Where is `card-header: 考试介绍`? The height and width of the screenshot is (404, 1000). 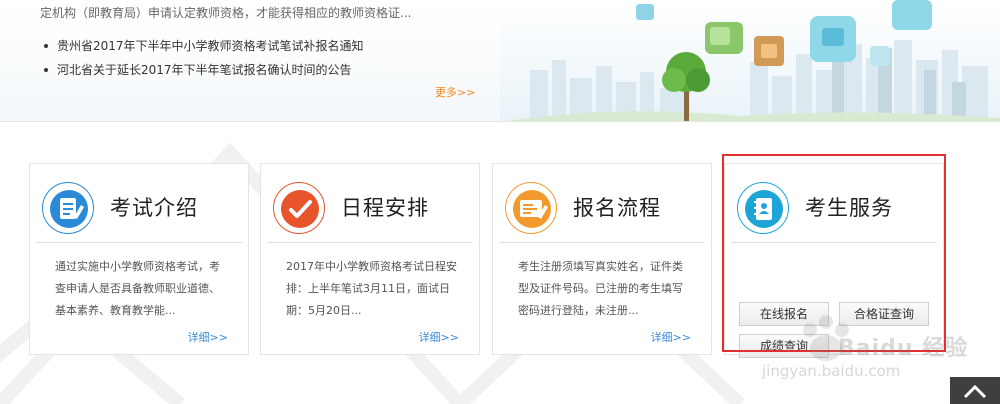 card-header: 考试介绍 is located at coordinates (139, 203).